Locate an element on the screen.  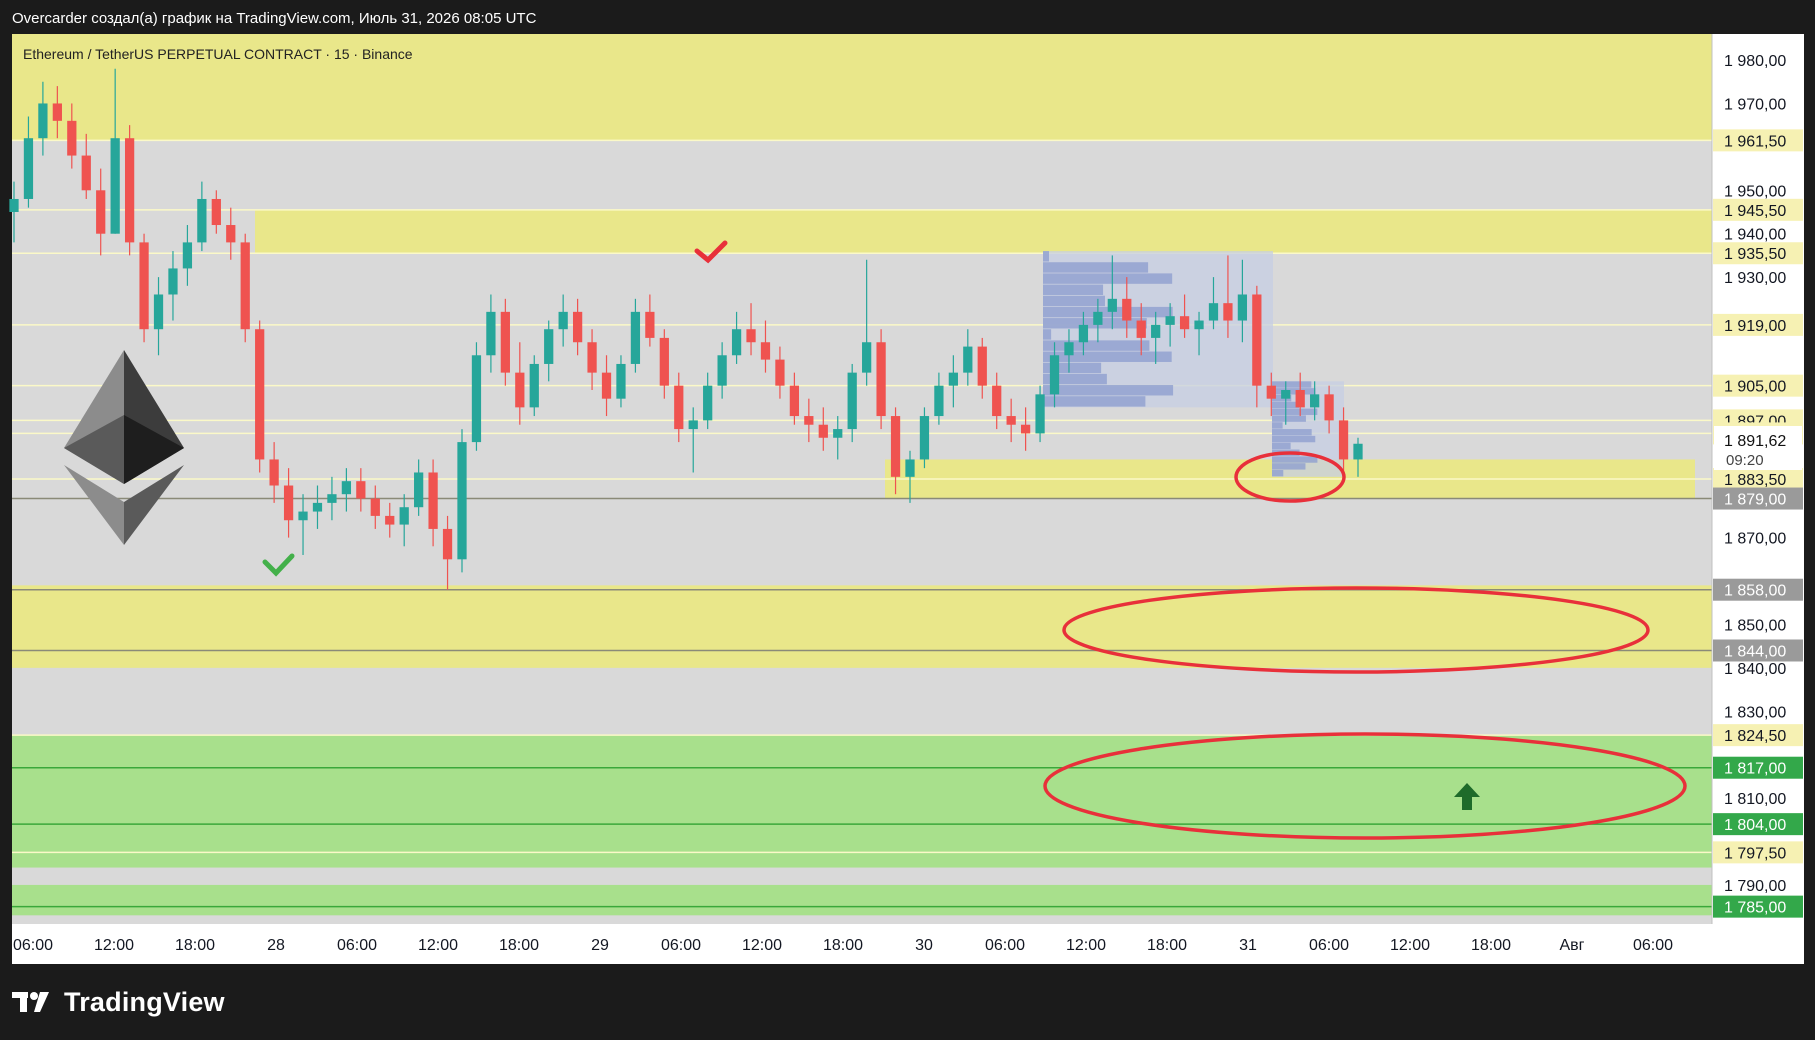
level-label-1: 1 945,50 is located at coordinates (1755, 211).